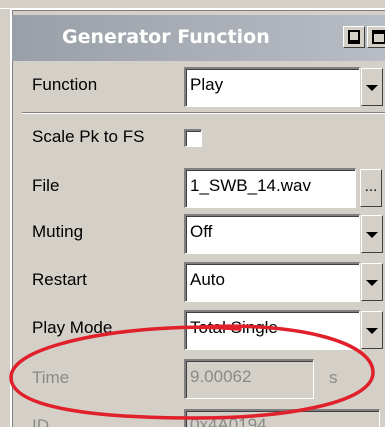  What do you see at coordinates (203, 113) in the screenshot?
I see `section-divider` at bounding box center [203, 113].